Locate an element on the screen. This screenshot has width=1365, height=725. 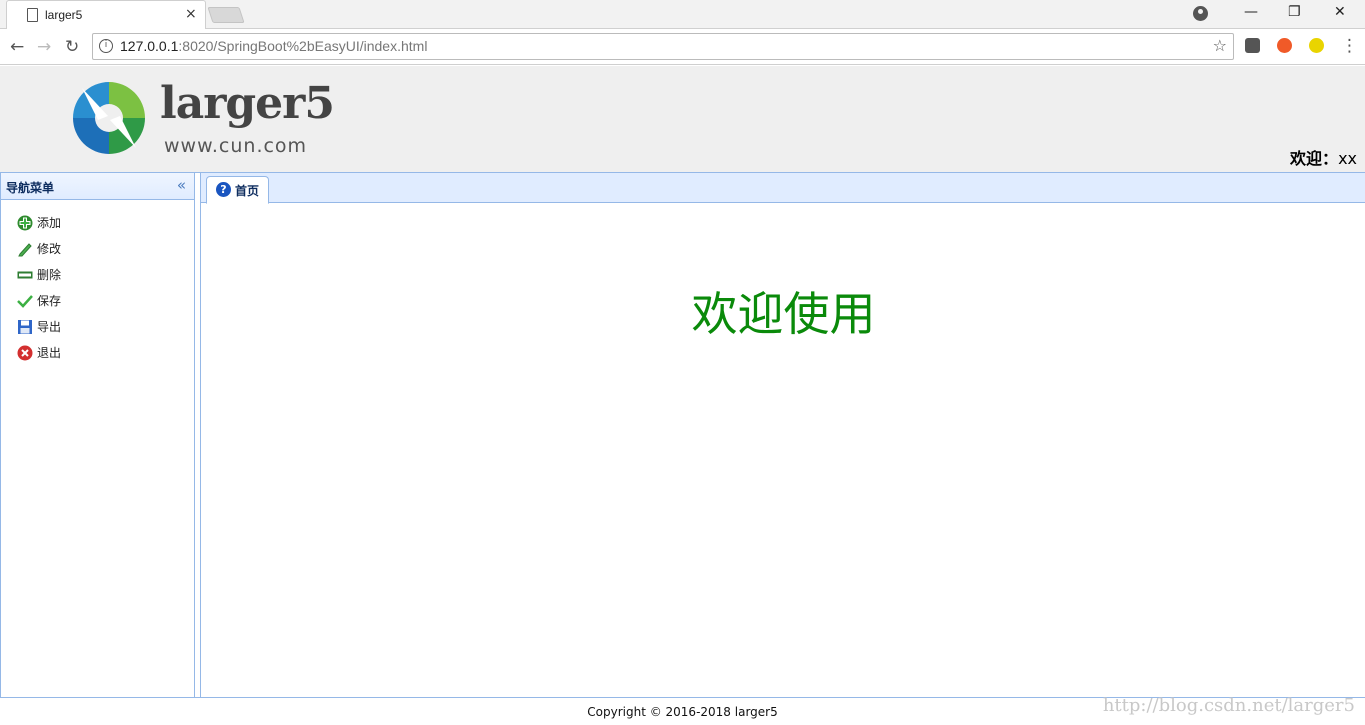
edit-icon is located at coordinates (25, 250).